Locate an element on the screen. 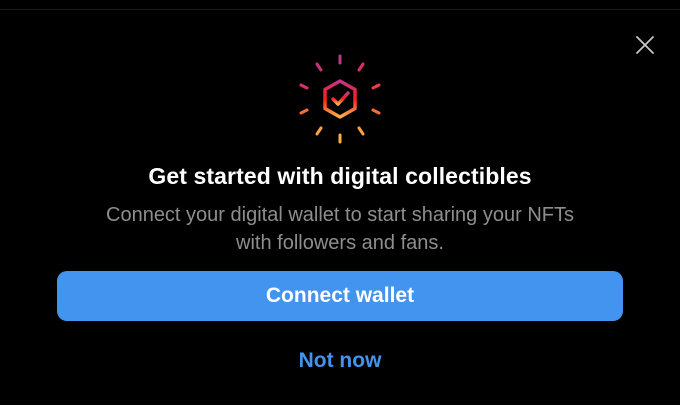  close-button is located at coordinates (645, 45).